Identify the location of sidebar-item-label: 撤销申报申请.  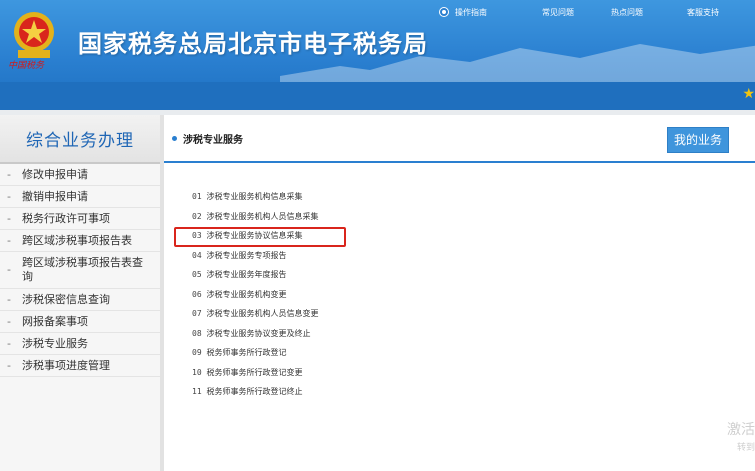
(55, 196).